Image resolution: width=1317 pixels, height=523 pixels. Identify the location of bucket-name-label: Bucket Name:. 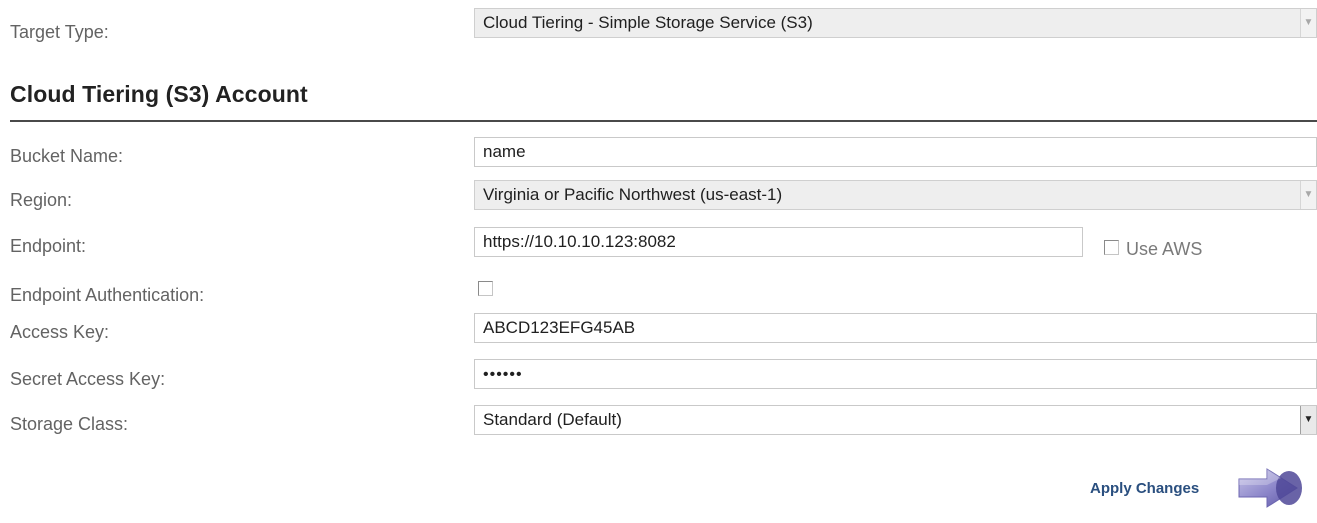
(67, 156).